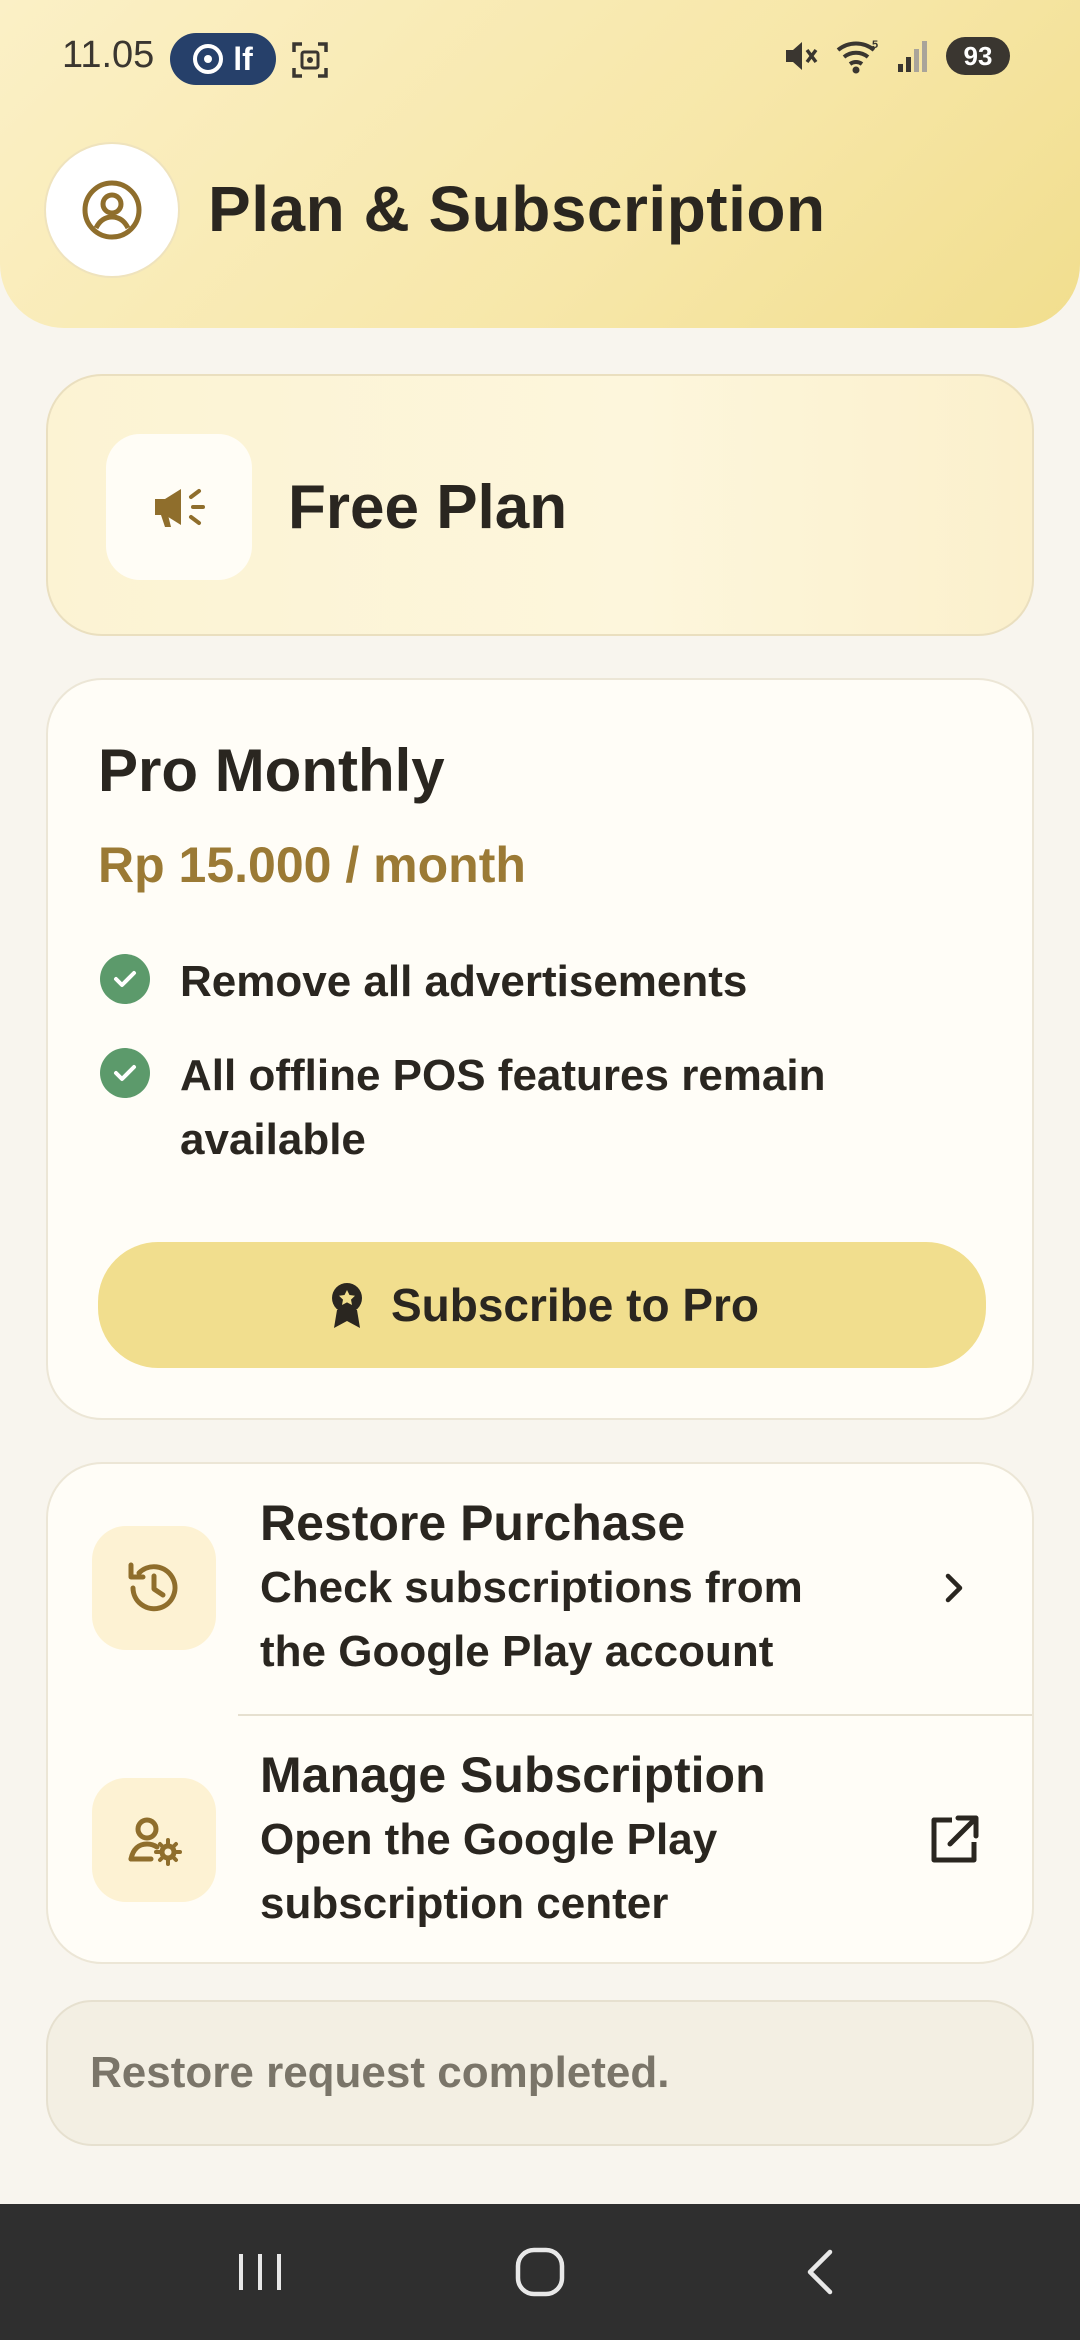  I want to click on home-icon, so click(540, 2272).